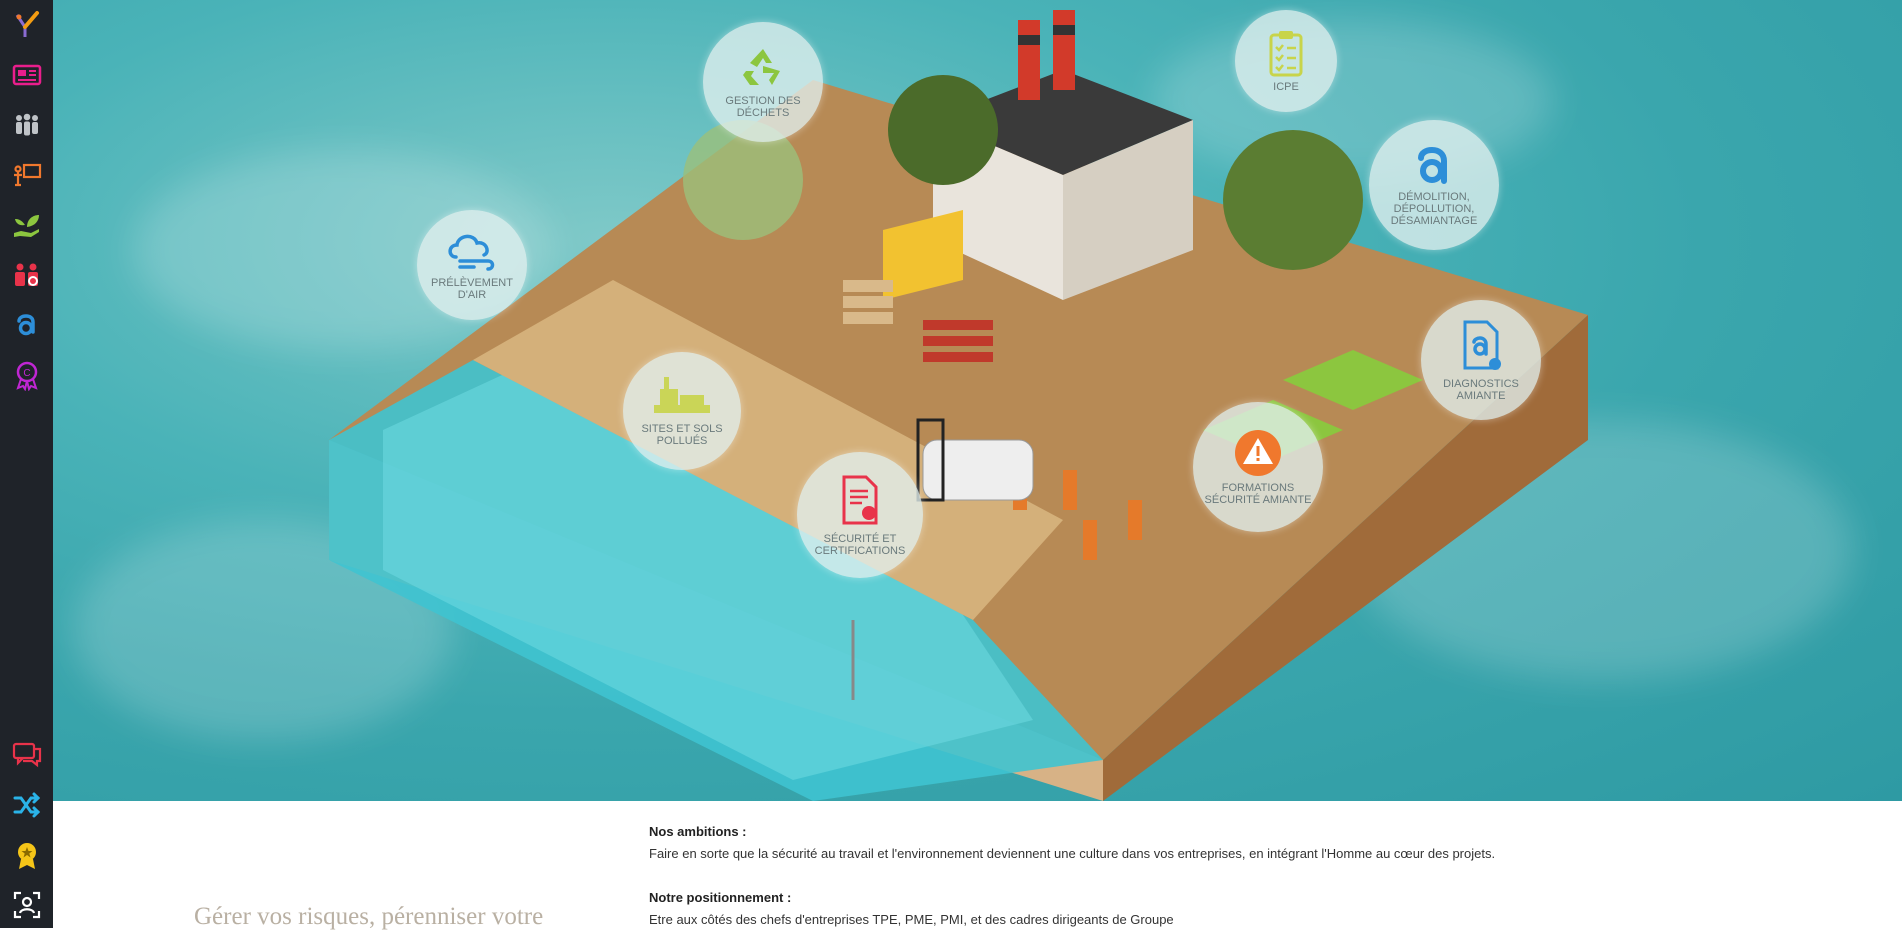 This screenshot has width=1902, height=931. What do you see at coordinates (720, 897) in the screenshot?
I see `positionnement-title: Notre positionnement :` at bounding box center [720, 897].